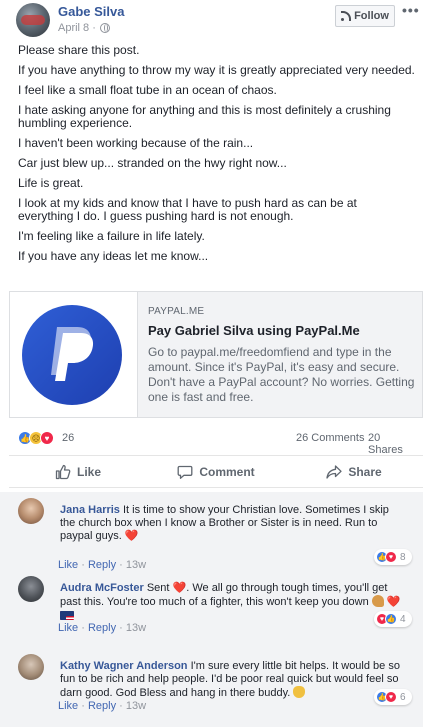 The image size is (423, 727). What do you see at coordinates (77, 28) in the screenshot?
I see `post-date: April 8 ·` at bounding box center [77, 28].